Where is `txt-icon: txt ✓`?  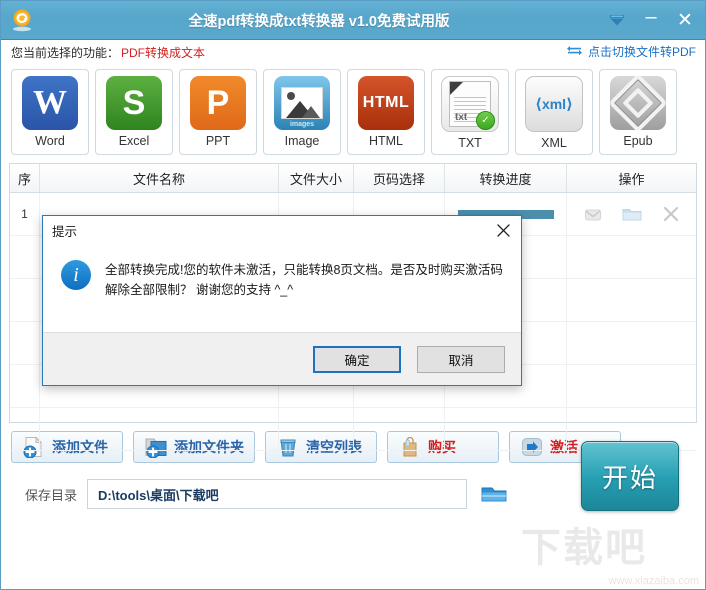 txt-icon: txt ✓ is located at coordinates (470, 104).